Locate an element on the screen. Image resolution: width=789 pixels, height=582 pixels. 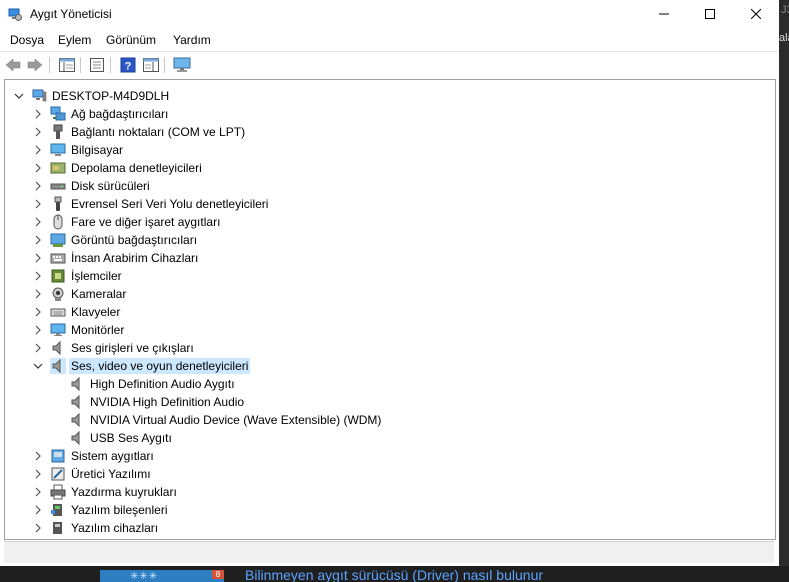
tree-category-node: Yazılım bileşenleri is located at coordinates (100, 510).